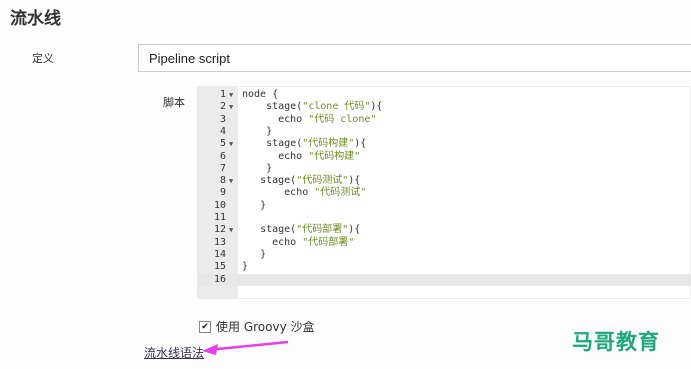 Image resolution: width=691 pixels, height=369 pixels. What do you see at coordinates (444, 206) in the screenshot?
I see `code-line: 10 }` at bounding box center [444, 206].